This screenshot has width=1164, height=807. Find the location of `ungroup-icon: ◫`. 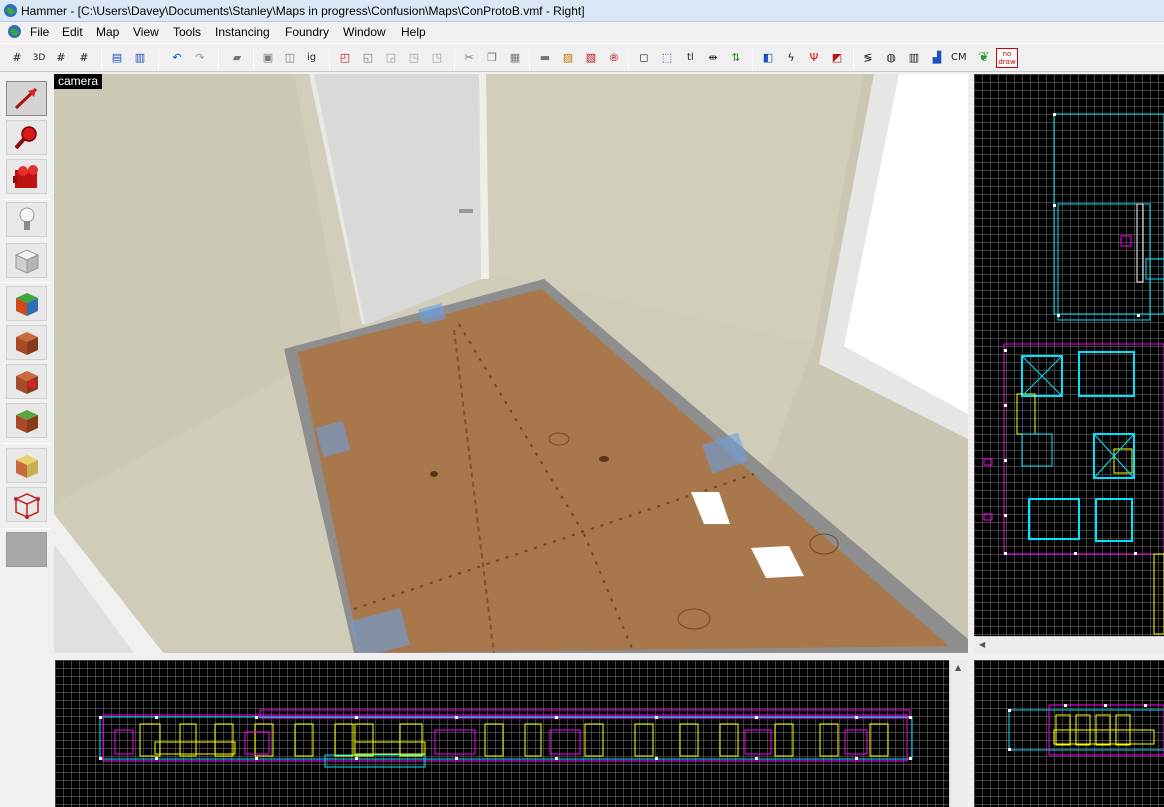

ungroup-icon: ◫ is located at coordinates (290, 58).